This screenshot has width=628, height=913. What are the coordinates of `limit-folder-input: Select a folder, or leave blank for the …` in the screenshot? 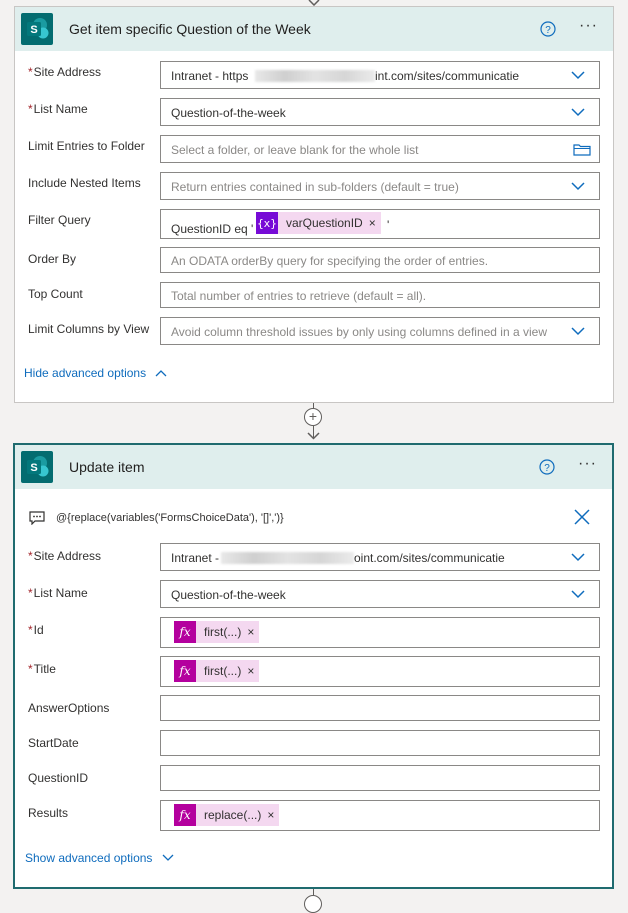 It's located at (380, 149).